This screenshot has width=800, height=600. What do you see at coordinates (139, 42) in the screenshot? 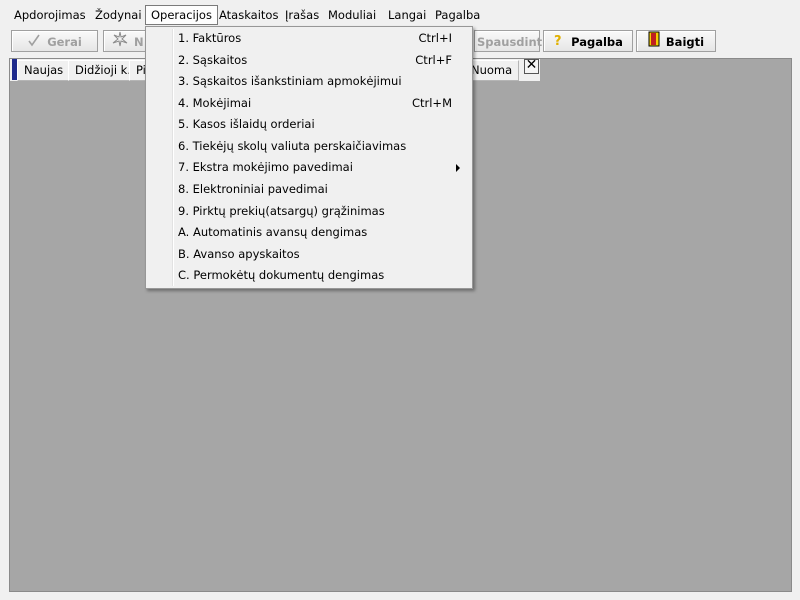
I see `new-button-label: N` at bounding box center [139, 42].